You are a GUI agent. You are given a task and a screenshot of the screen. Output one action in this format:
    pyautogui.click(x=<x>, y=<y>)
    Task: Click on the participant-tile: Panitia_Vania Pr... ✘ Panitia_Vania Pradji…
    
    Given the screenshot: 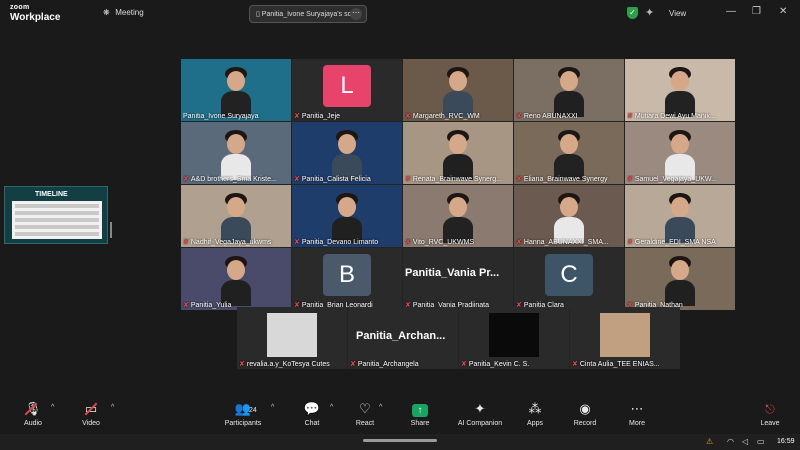 What is the action you would take?
    pyautogui.click(x=458, y=279)
    